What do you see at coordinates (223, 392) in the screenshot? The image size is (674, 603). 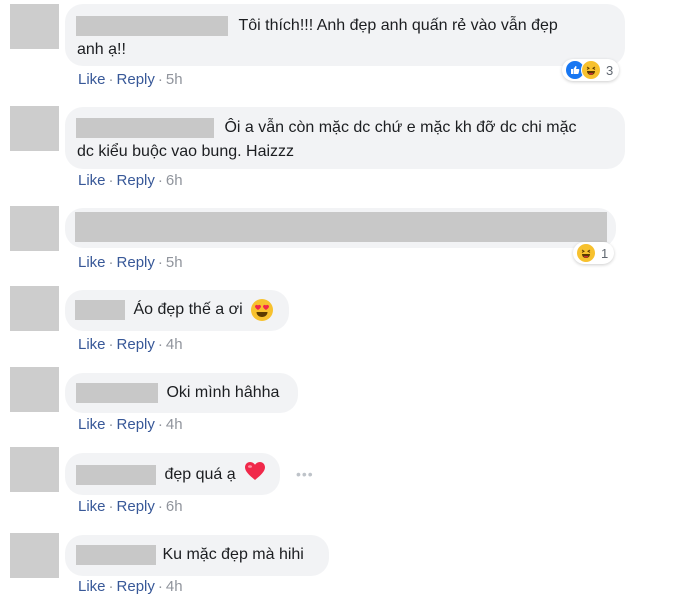 I see `comment-text: Oki mình hâhha` at bounding box center [223, 392].